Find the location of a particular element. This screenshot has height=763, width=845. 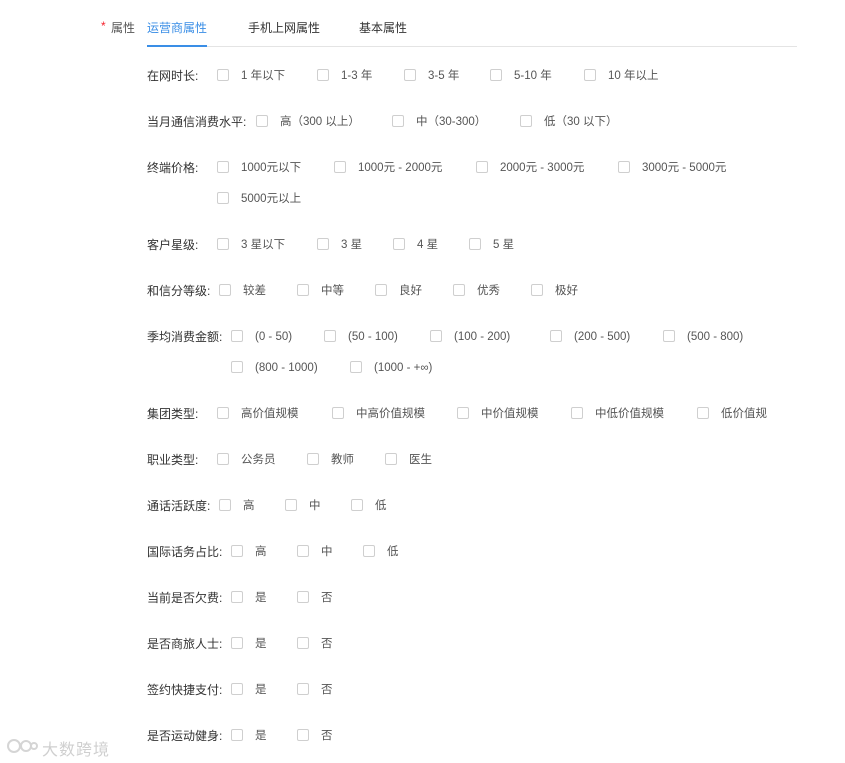

filter-option-label: 高（300 以上） is located at coordinates (320, 122).